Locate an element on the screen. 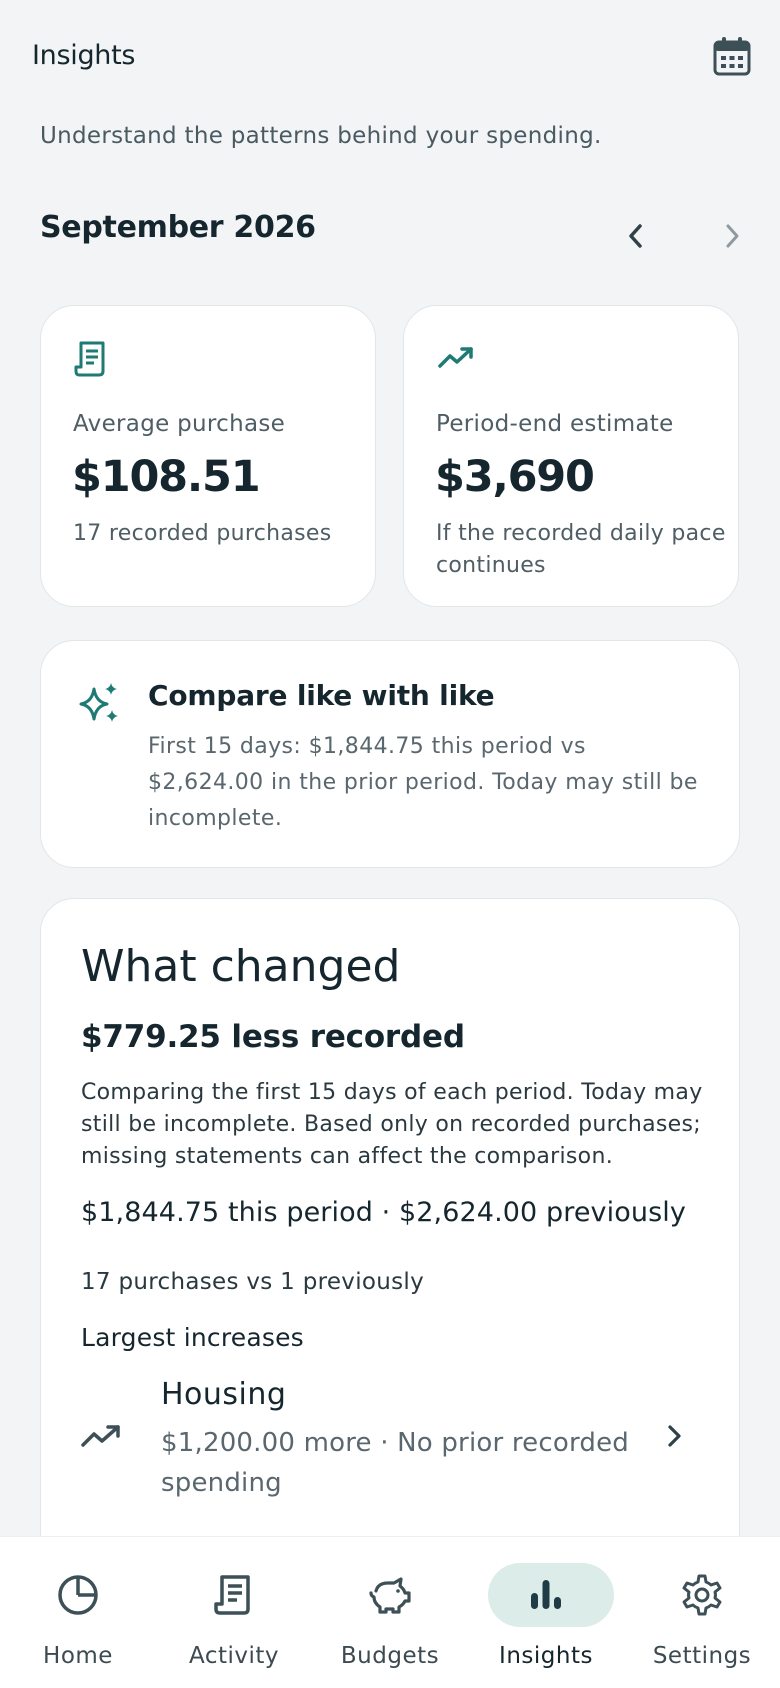  calendar-icon is located at coordinates (732, 56).